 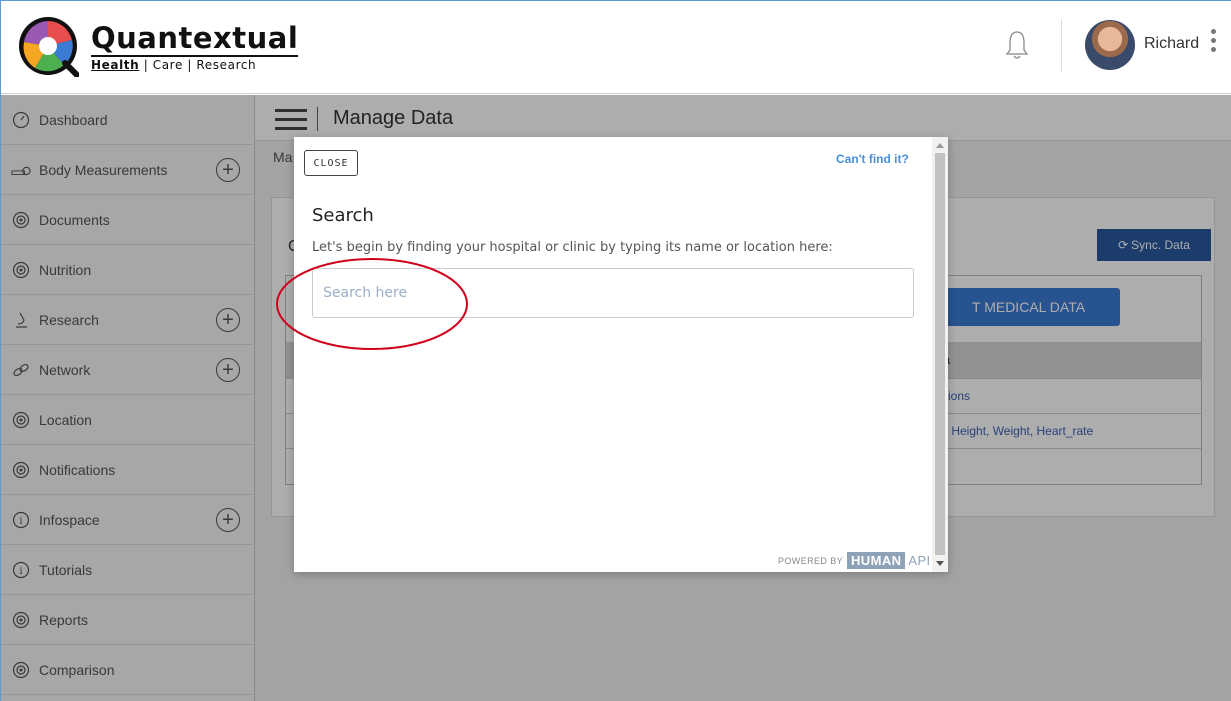 I want to click on brand-tagline: Health | Care | Research, so click(x=195, y=63).